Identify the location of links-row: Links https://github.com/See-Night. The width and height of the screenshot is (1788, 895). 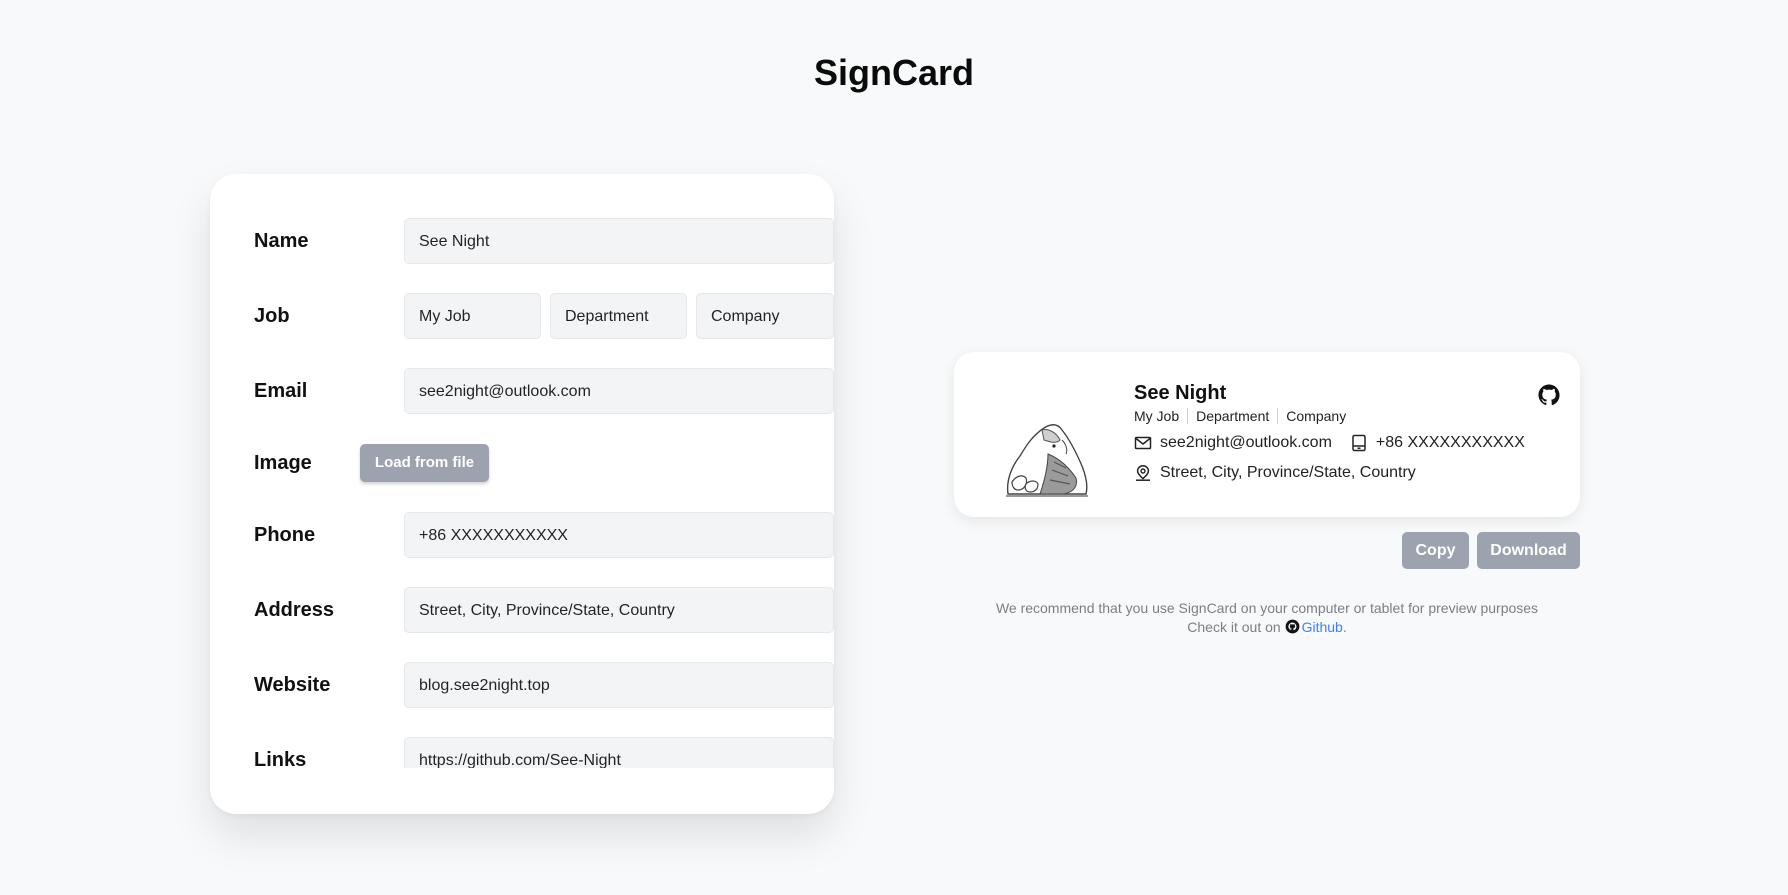
(544, 752).